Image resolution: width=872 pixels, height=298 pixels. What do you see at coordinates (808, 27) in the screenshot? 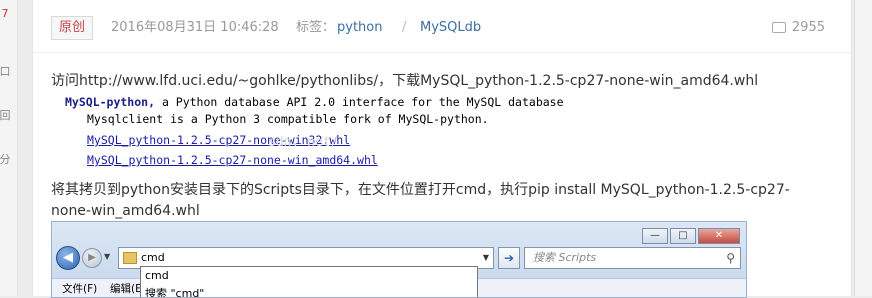
I see `view-count-value: 2955` at bounding box center [808, 27].